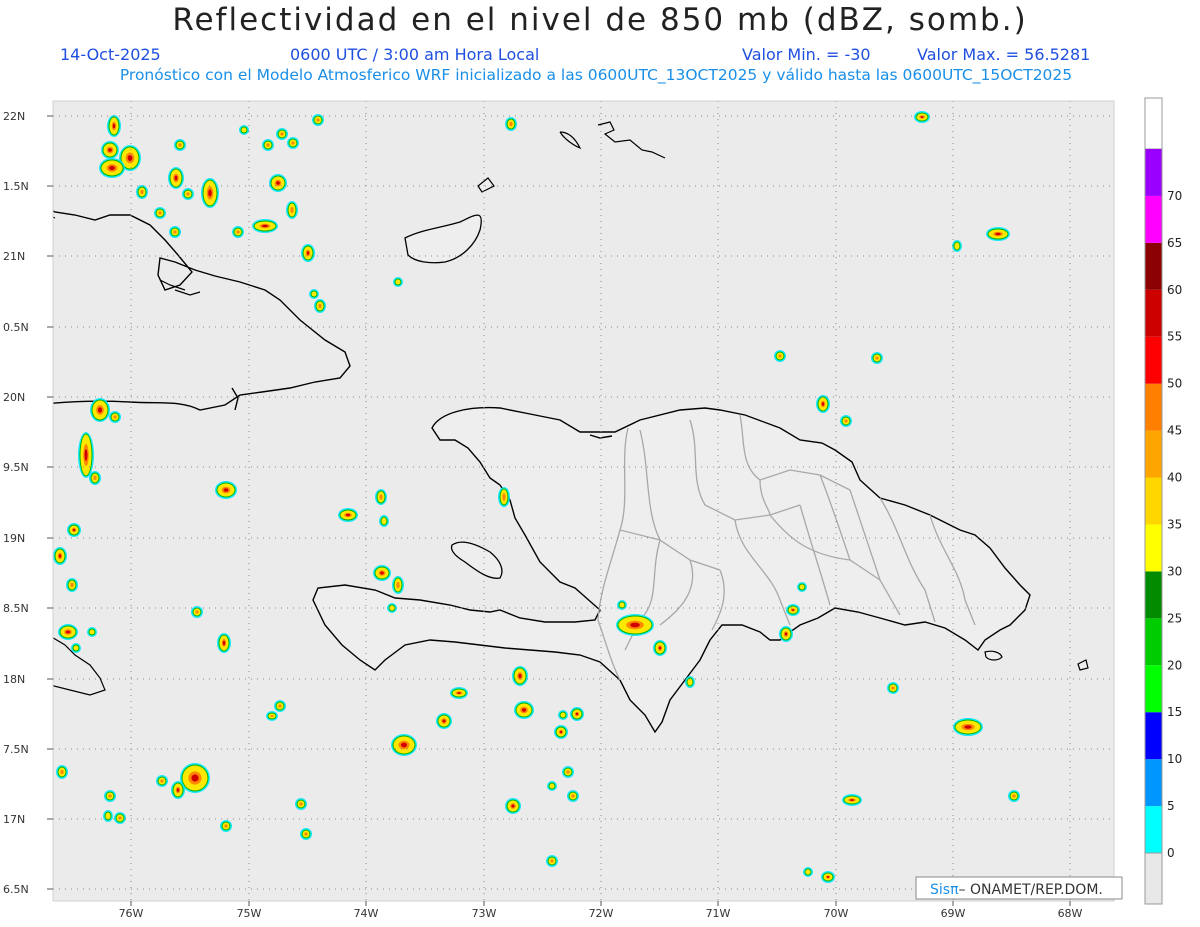 This screenshot has height=927, width=1200. Describe the element at coordinates (1031, 890) in the screenshot. I see `credit-org: – ONAMET/REP.DOM.` at that location.